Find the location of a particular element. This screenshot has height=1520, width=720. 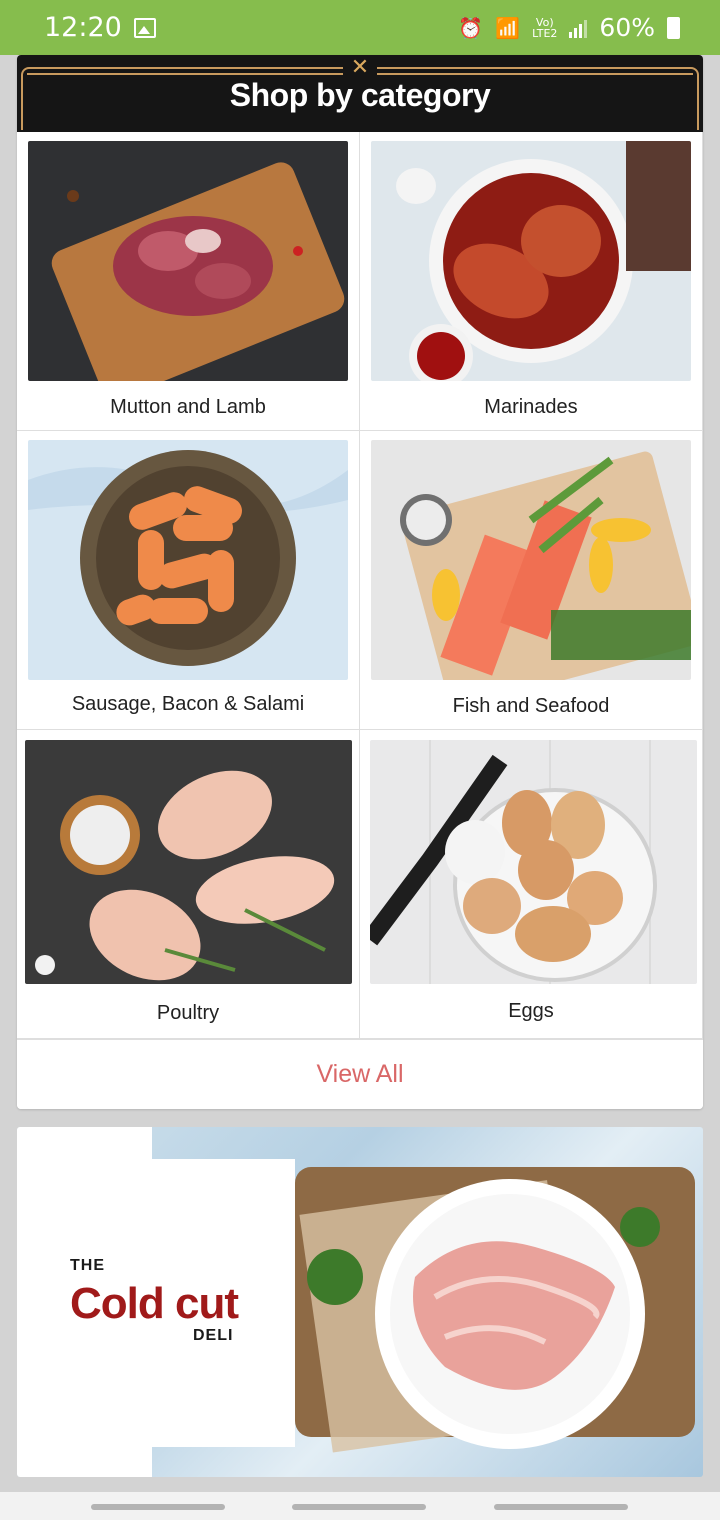

lte-label: Vo) LTE2 is located at coordinates (545, 27).